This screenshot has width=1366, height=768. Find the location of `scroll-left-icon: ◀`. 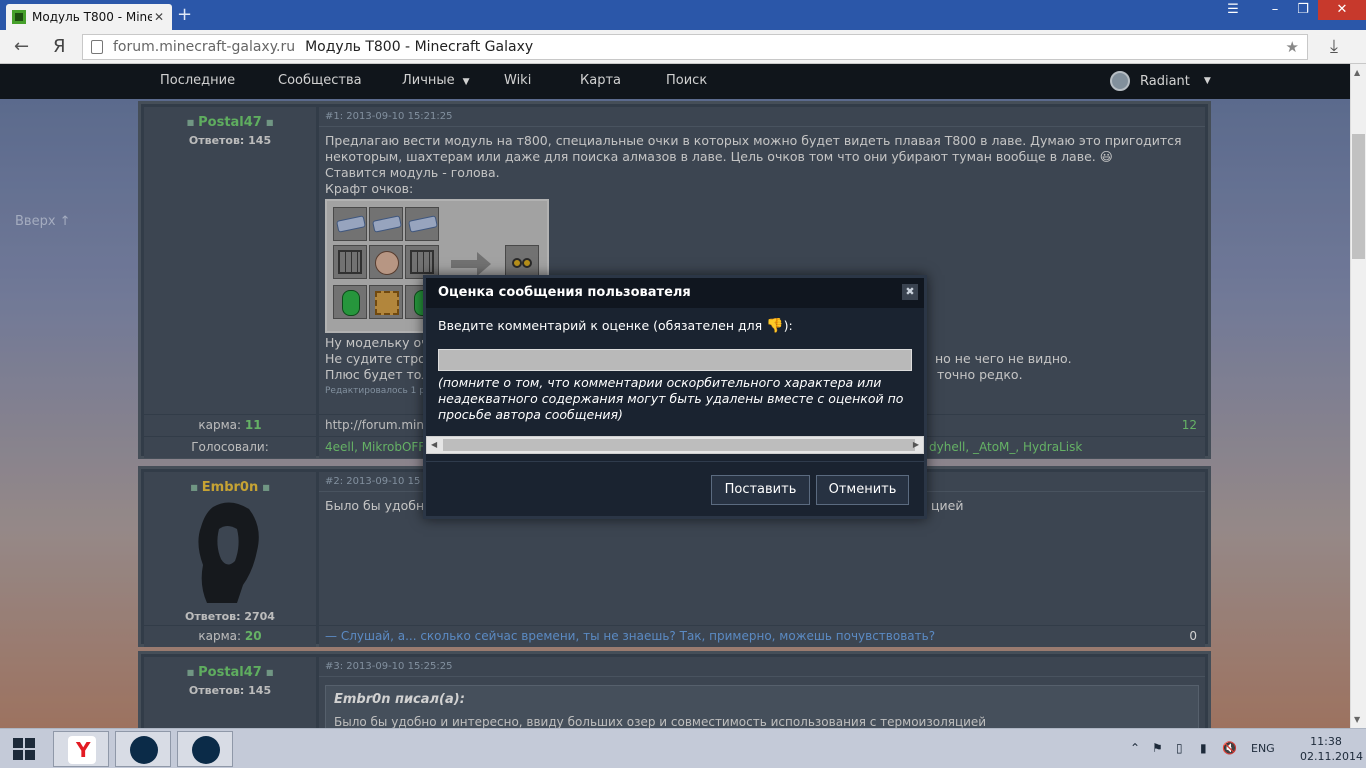

scroll-left-icon: ◀ is located at coordinates (434, 444).